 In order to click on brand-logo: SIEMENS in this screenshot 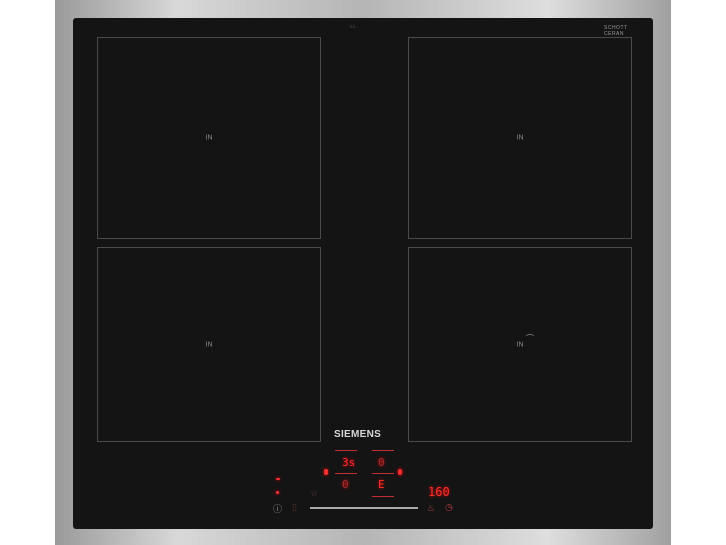, I will do `click(358, 434)`.